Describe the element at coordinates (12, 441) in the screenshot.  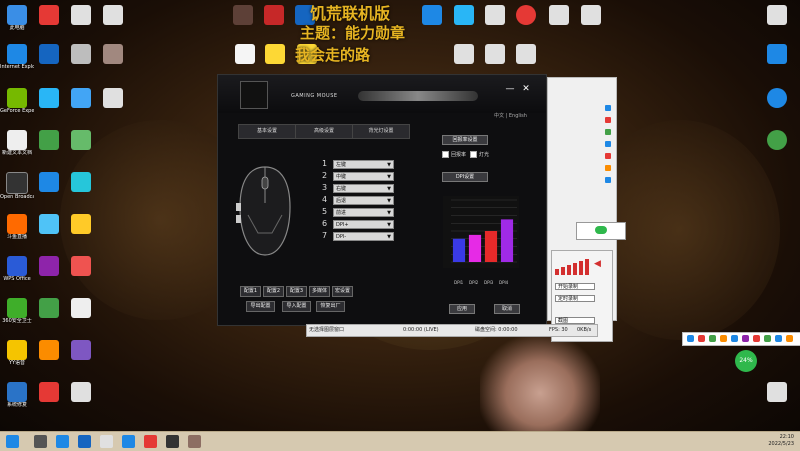
I see `start-icon` at that location.